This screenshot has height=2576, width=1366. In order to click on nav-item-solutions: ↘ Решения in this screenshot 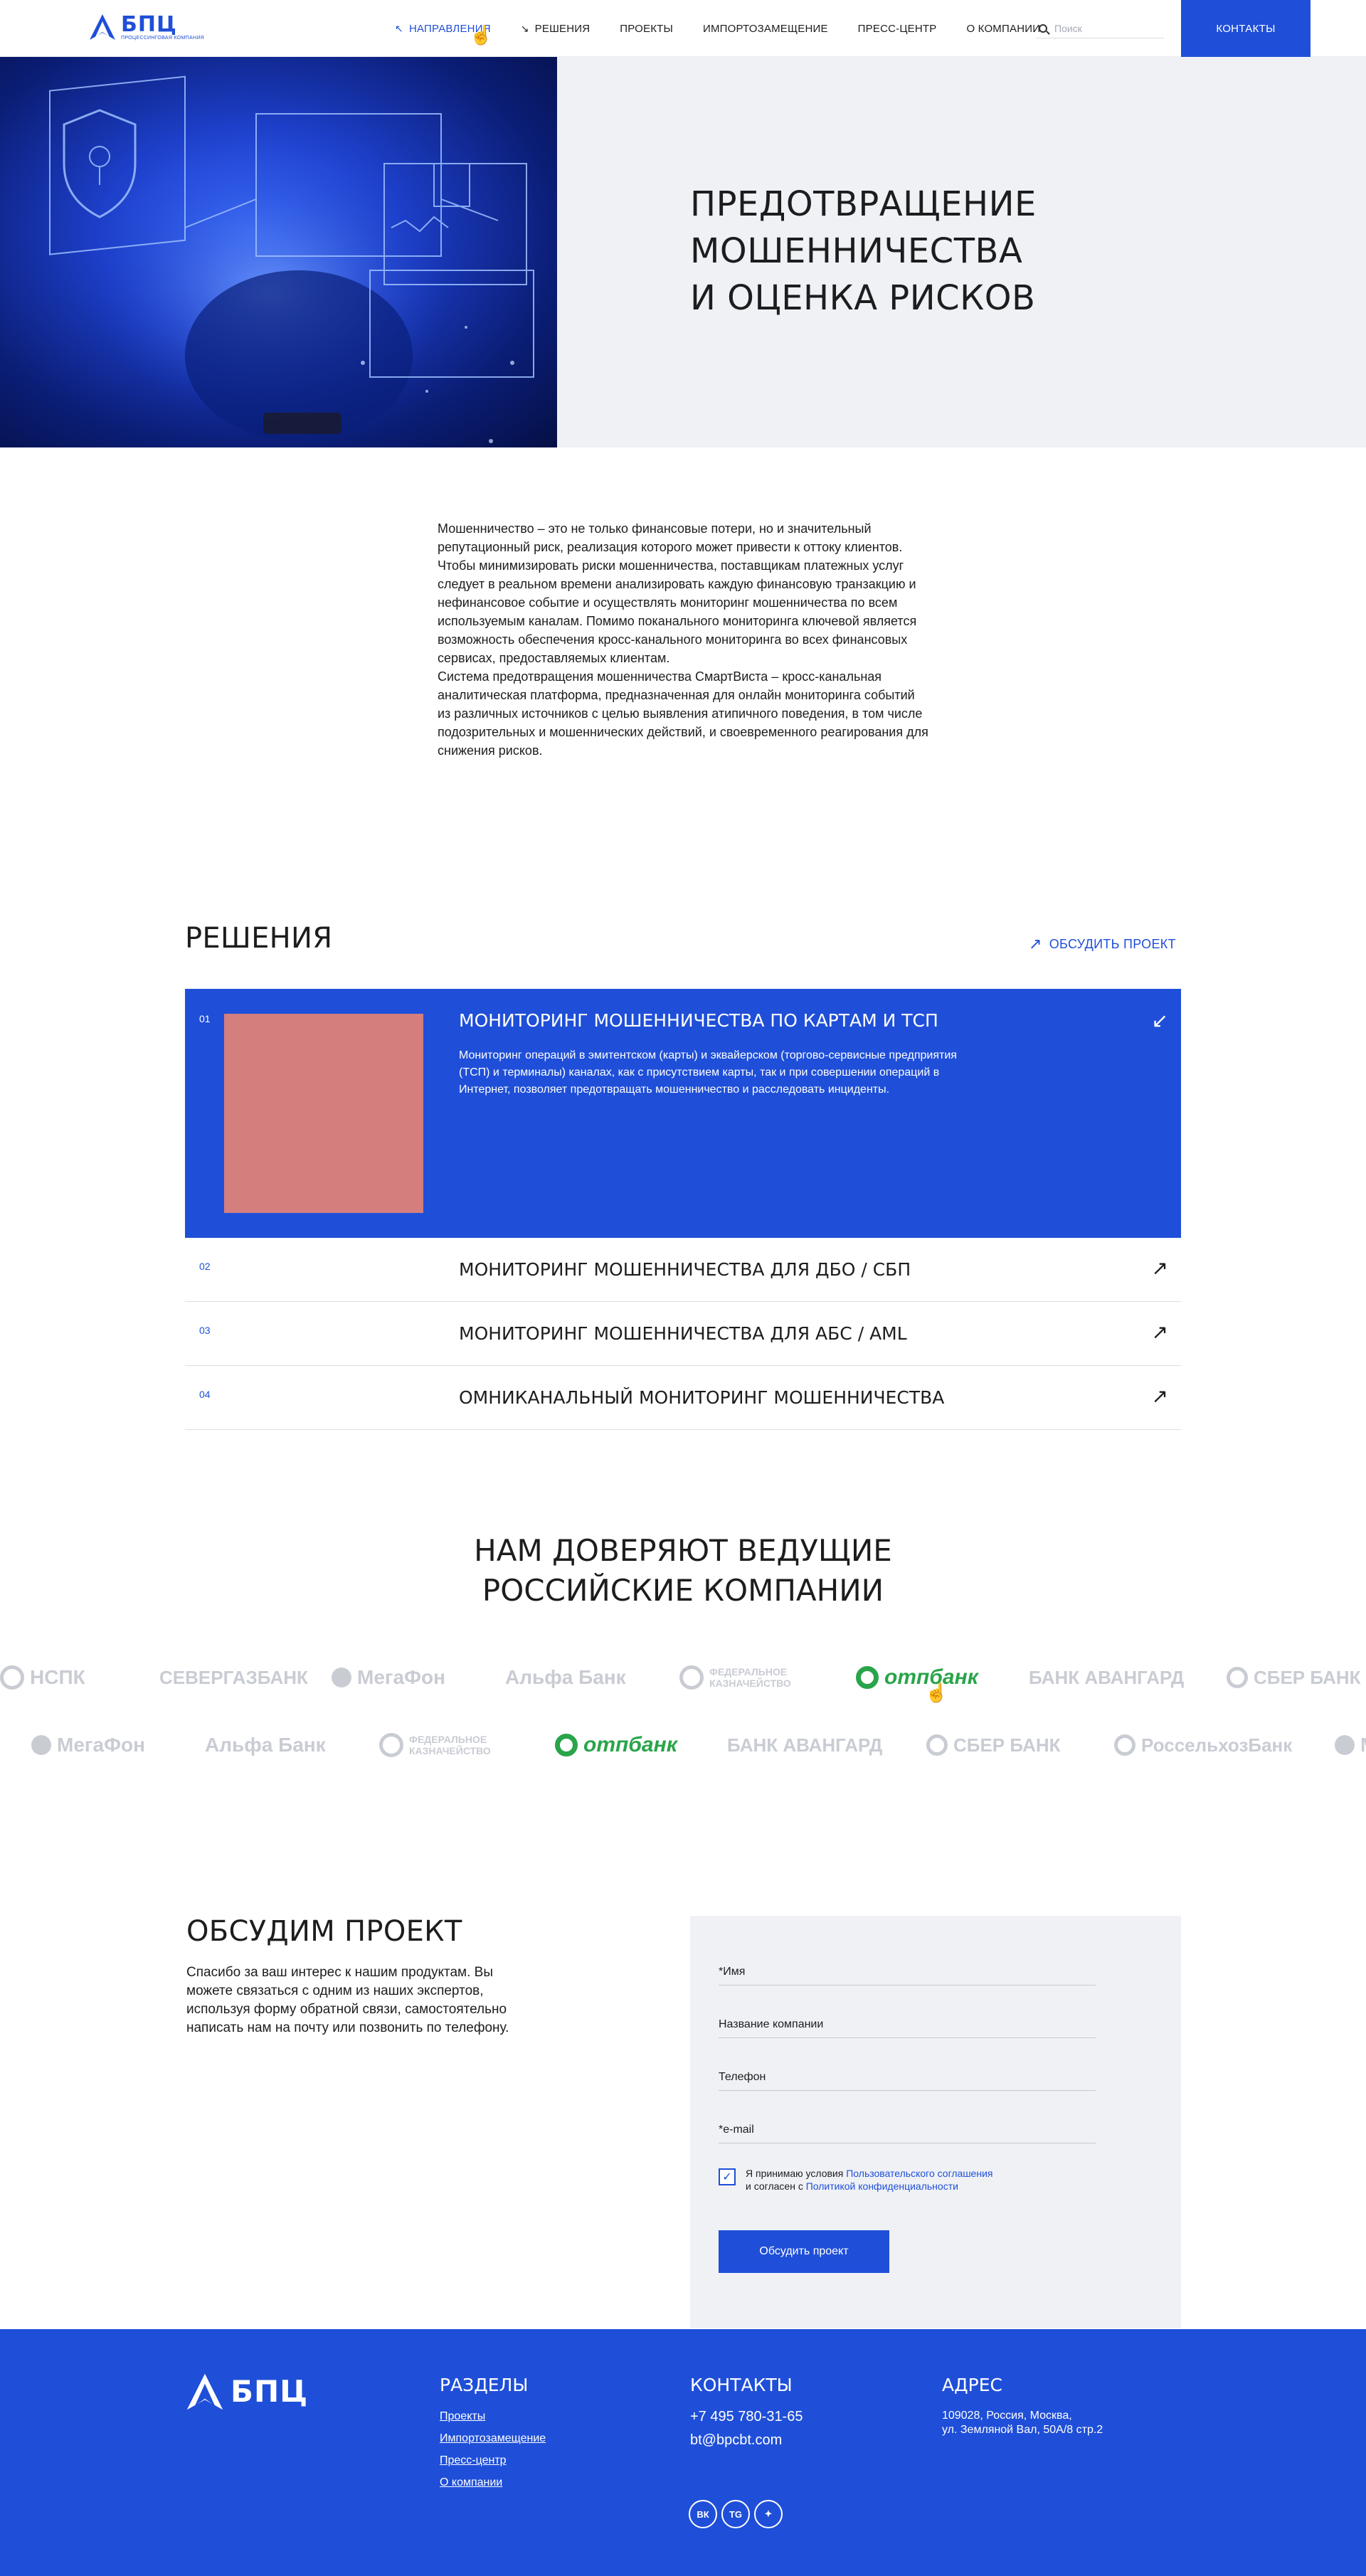, I will do `click(556, 29)`.